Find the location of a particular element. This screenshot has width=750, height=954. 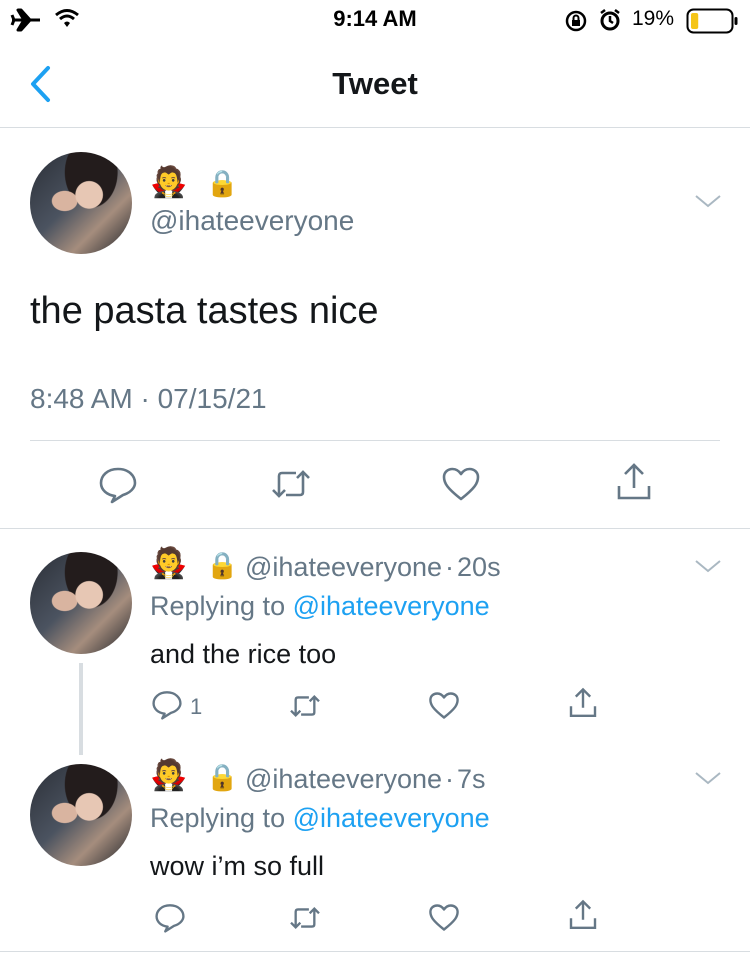

reply-header: @ihateeveryone · 7s is located at coordinates (365, 779).